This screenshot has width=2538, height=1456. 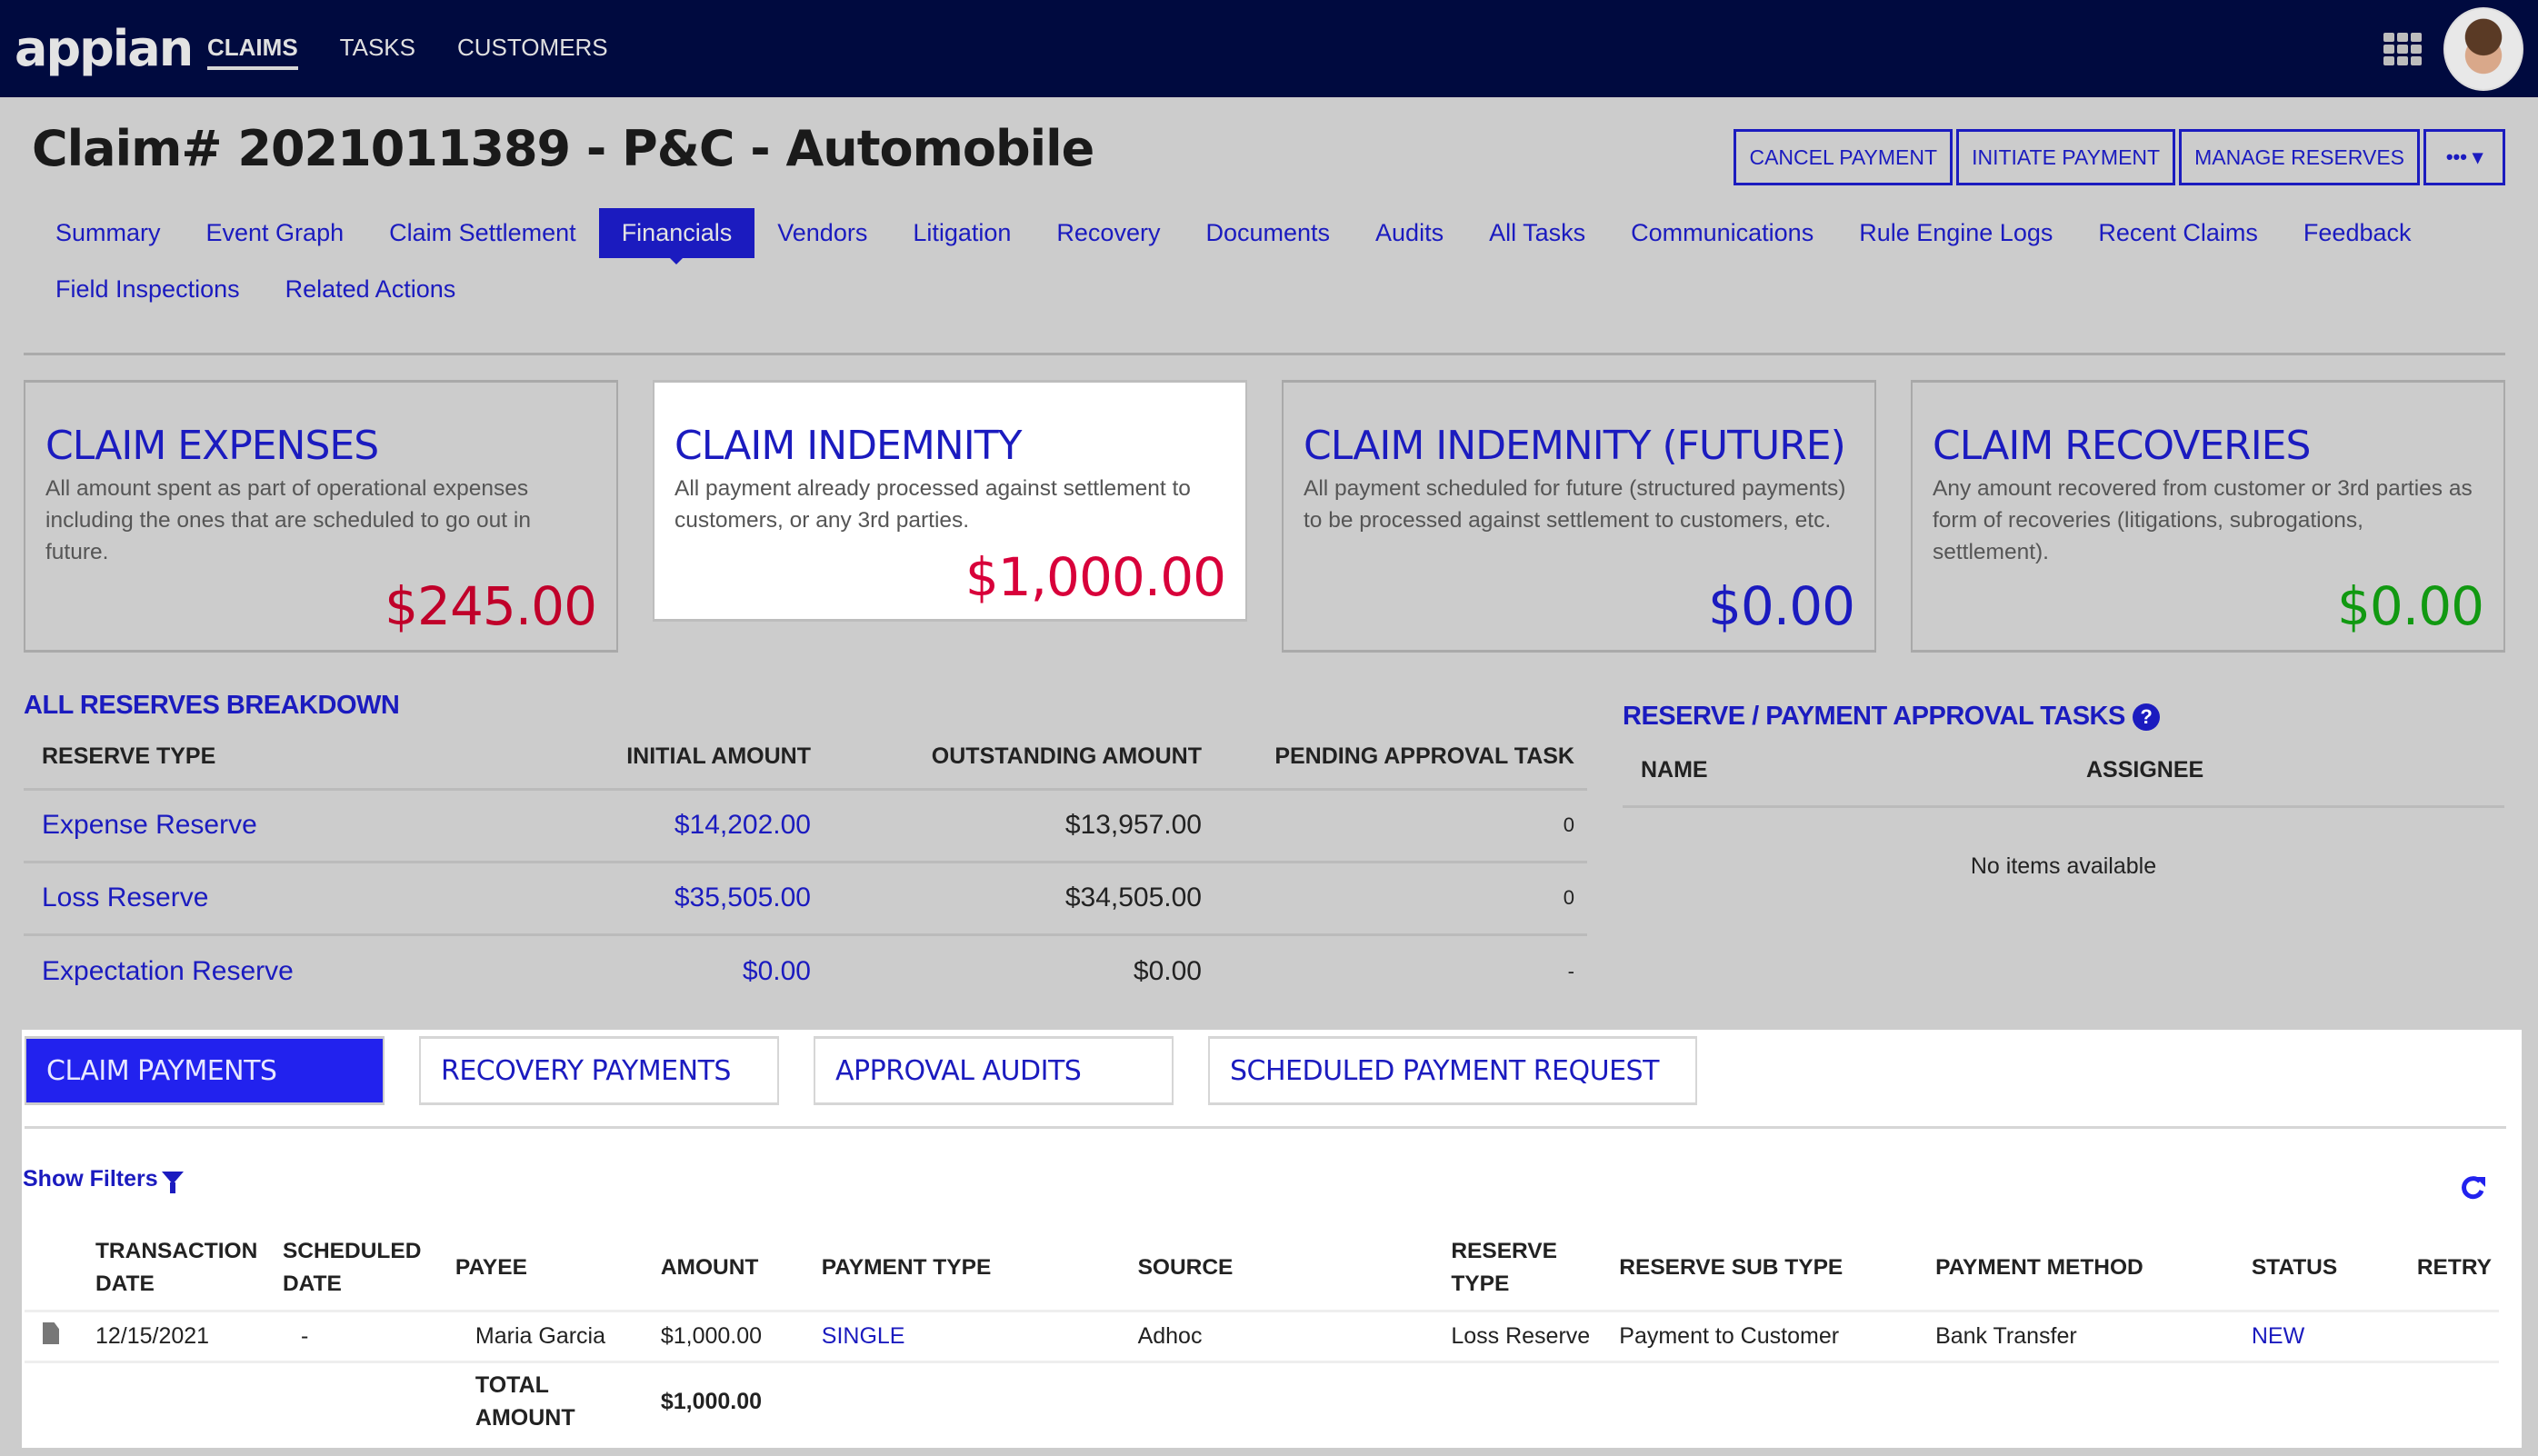 What do you see at coordinates (676, 236) in the screenshot?
I see `tab-financials: Financials` at bounding box center [676, 236].